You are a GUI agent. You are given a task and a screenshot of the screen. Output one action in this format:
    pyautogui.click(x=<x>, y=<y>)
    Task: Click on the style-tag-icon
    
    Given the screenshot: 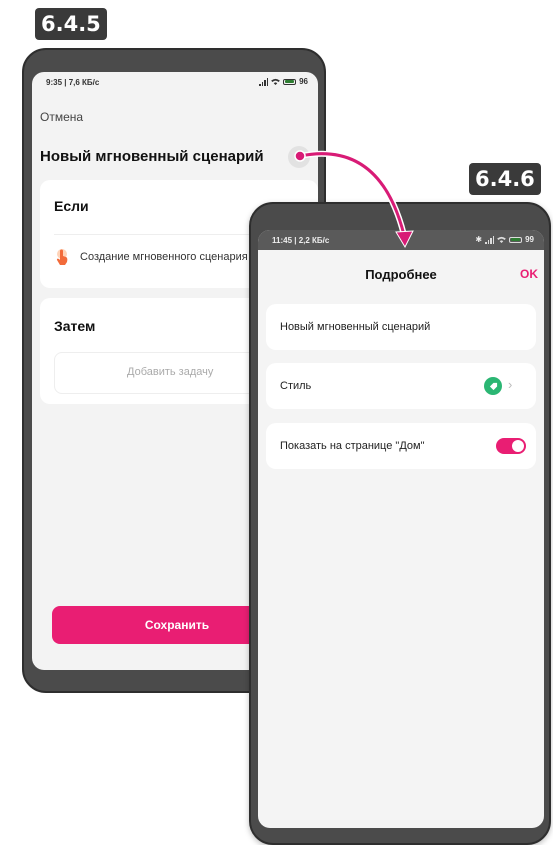 What is the action you would take?
    pyautogui.click(x=493, y=386)
    